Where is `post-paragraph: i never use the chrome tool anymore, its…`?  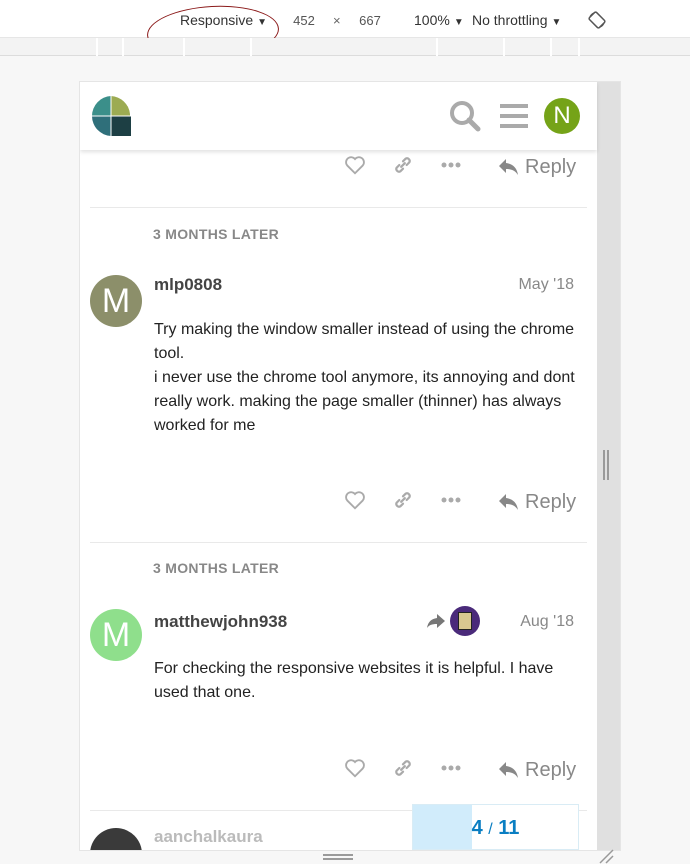
post-paragraph: i never use the chrome tool anymore, its… is located at coordinates (364, 401).